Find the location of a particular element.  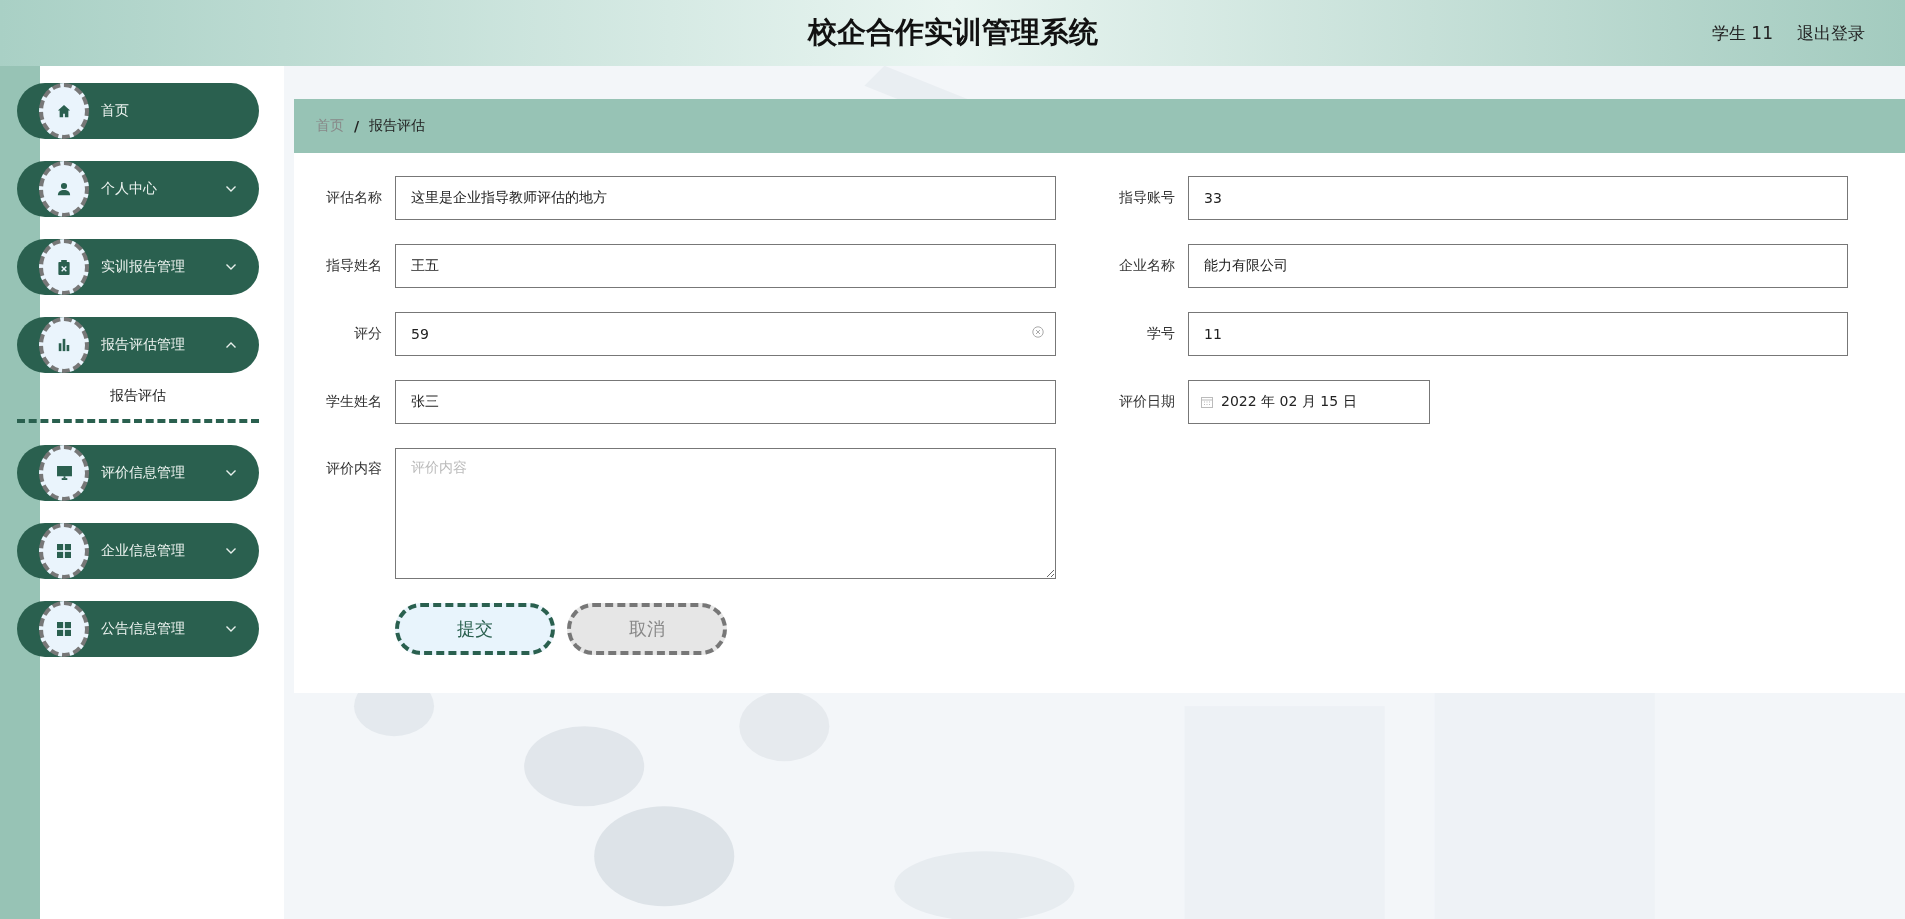

input-field: 11 is located at coordinates (1518, 334).